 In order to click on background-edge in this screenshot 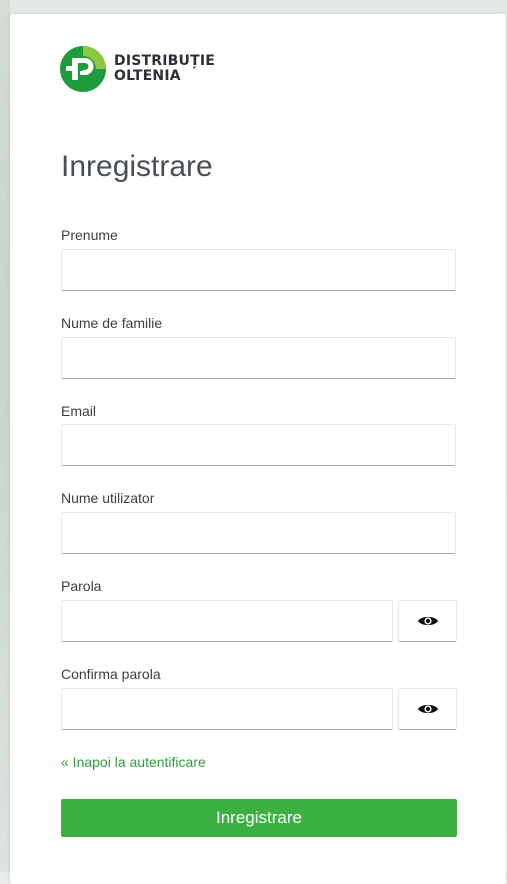, I will do `click(5, 436)`.